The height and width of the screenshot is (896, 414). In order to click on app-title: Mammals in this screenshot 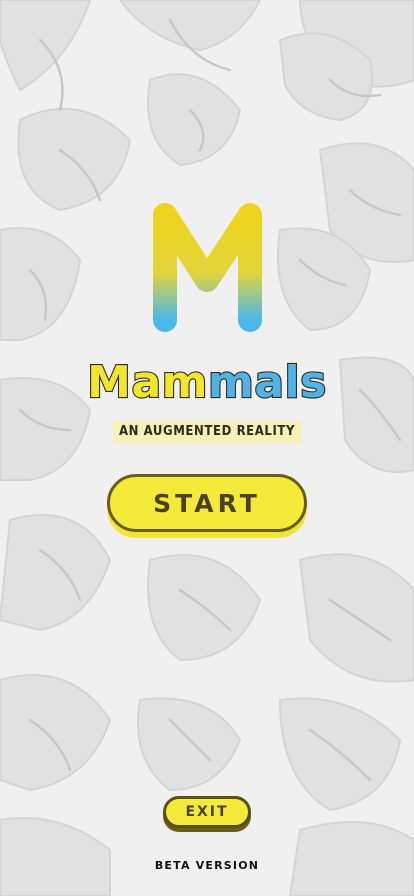, I will do `click(207, 383)`.